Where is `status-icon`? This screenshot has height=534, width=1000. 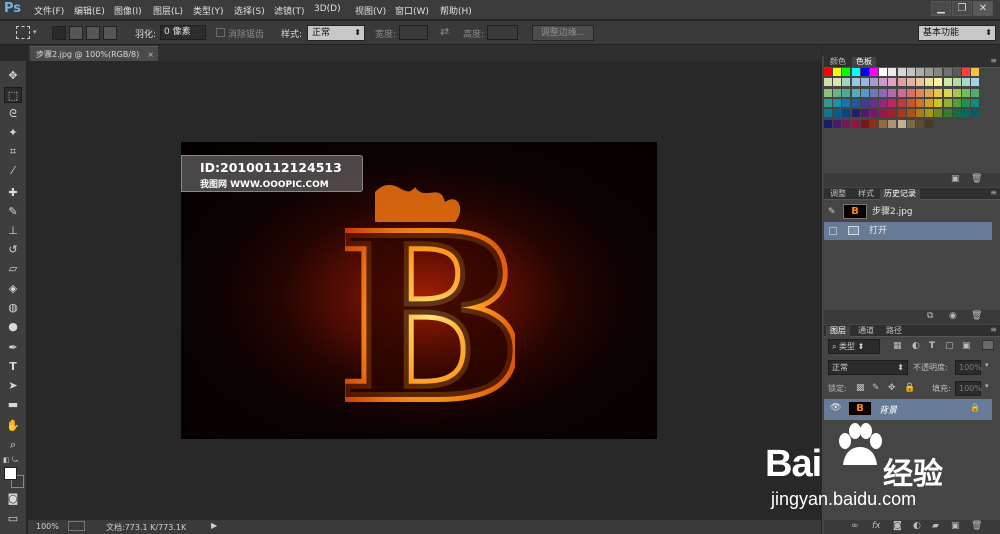 status-icon is located at coordinates (76, 526).